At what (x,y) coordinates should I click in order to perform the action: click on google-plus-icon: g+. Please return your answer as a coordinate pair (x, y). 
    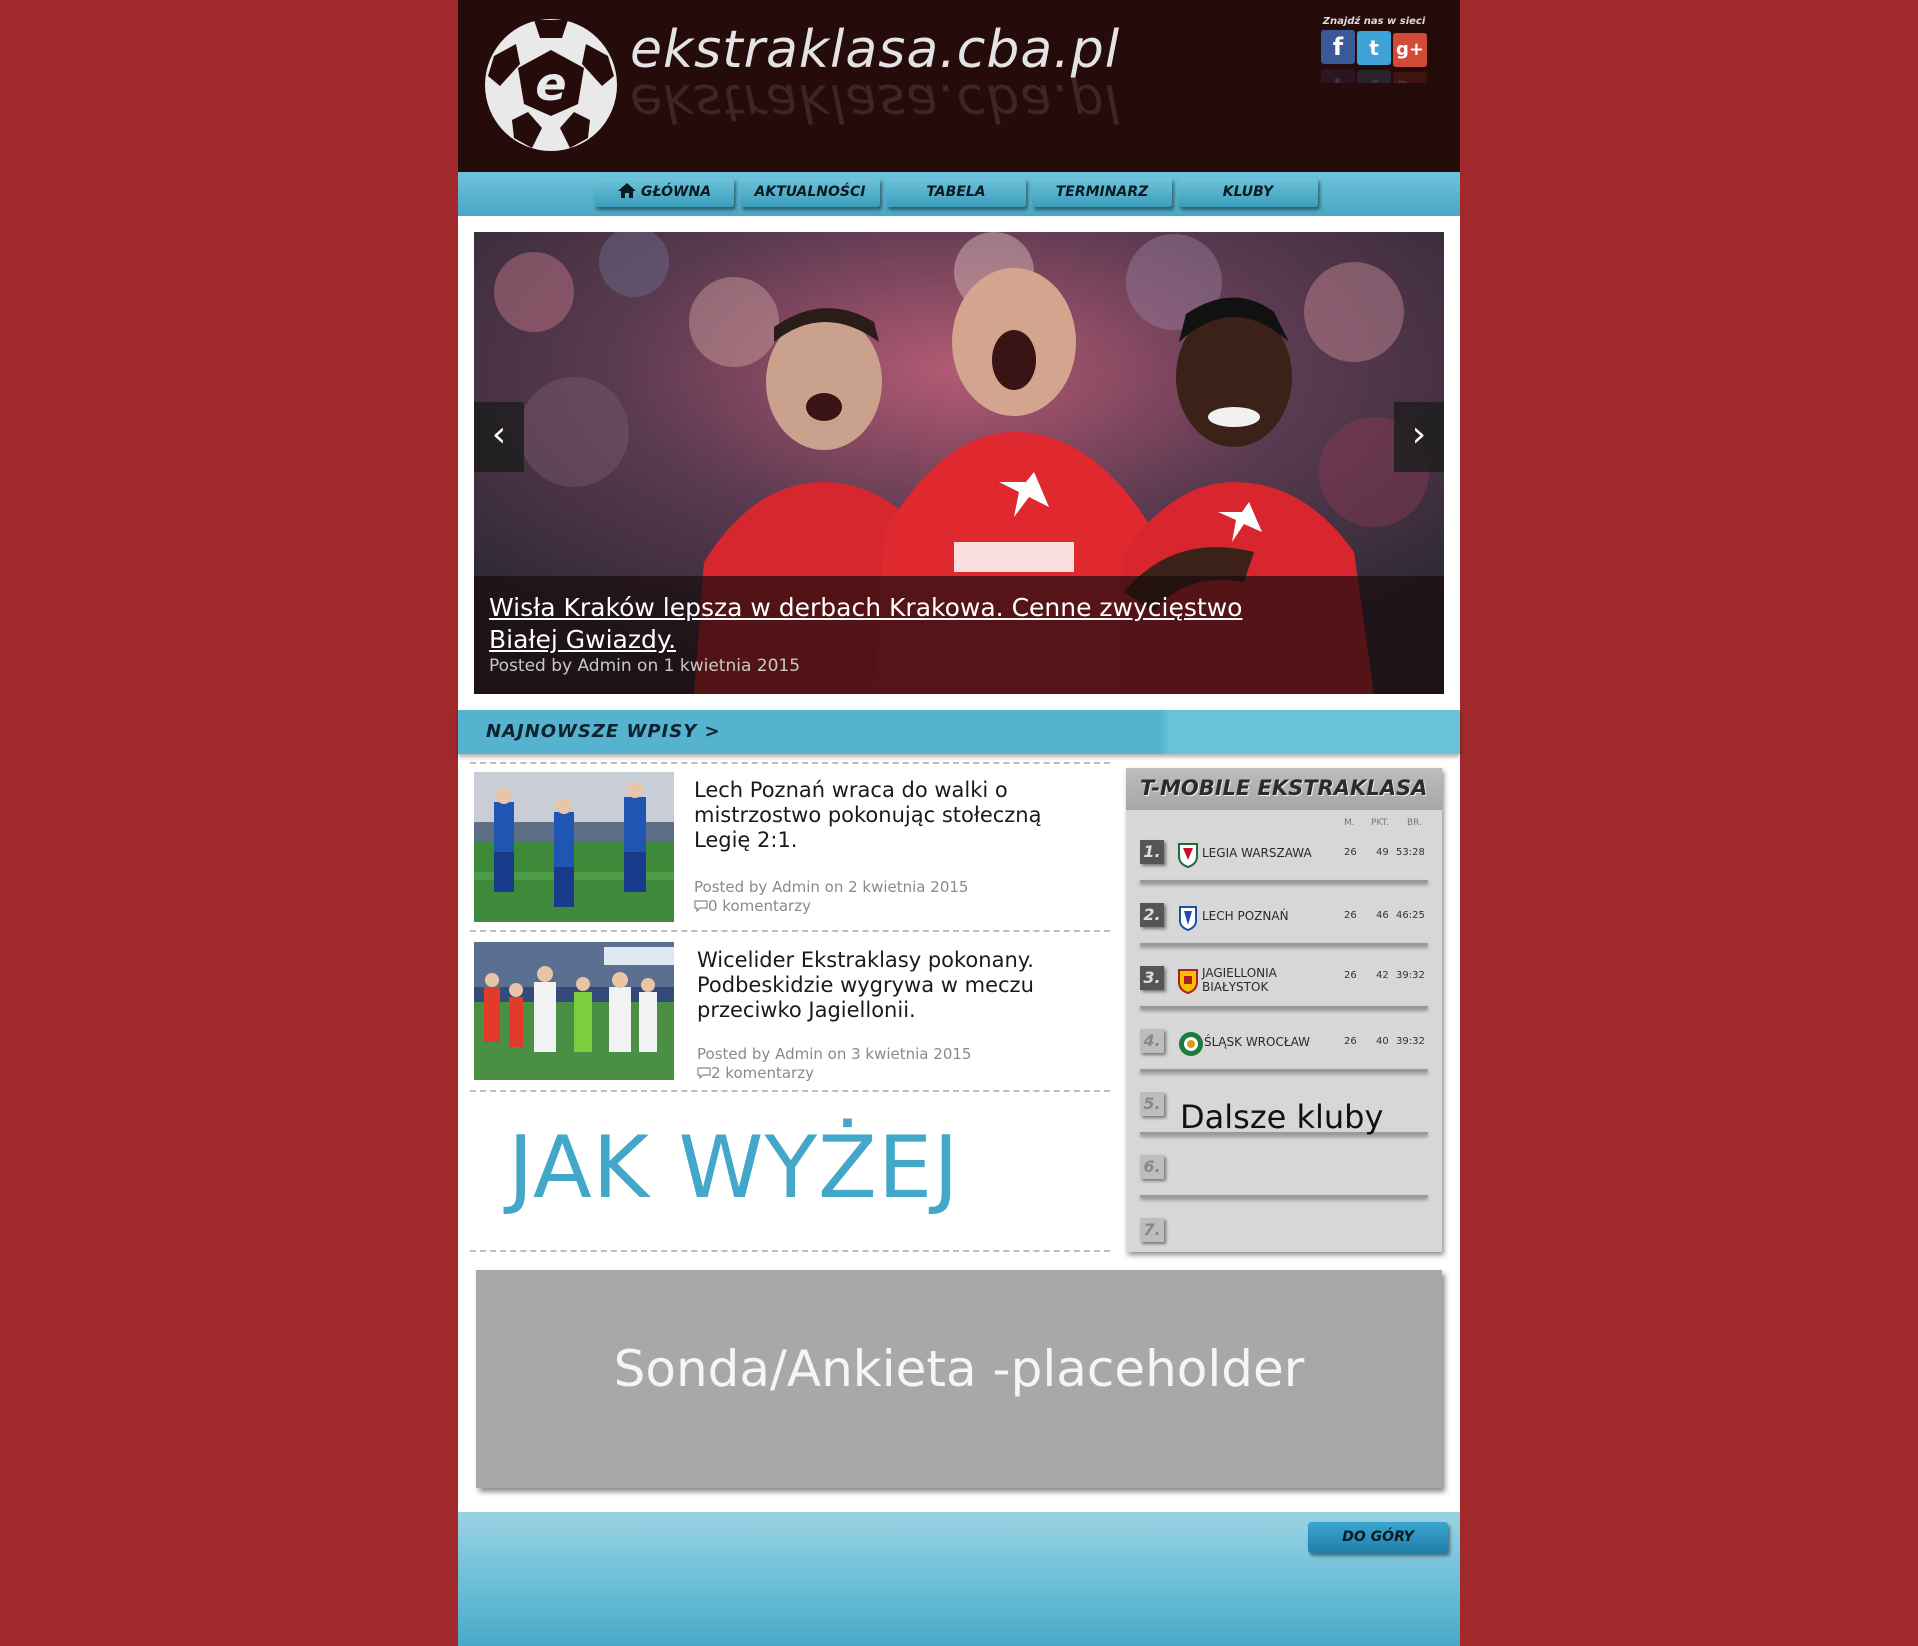
    Looking at the image, I should click on (1410, 50).